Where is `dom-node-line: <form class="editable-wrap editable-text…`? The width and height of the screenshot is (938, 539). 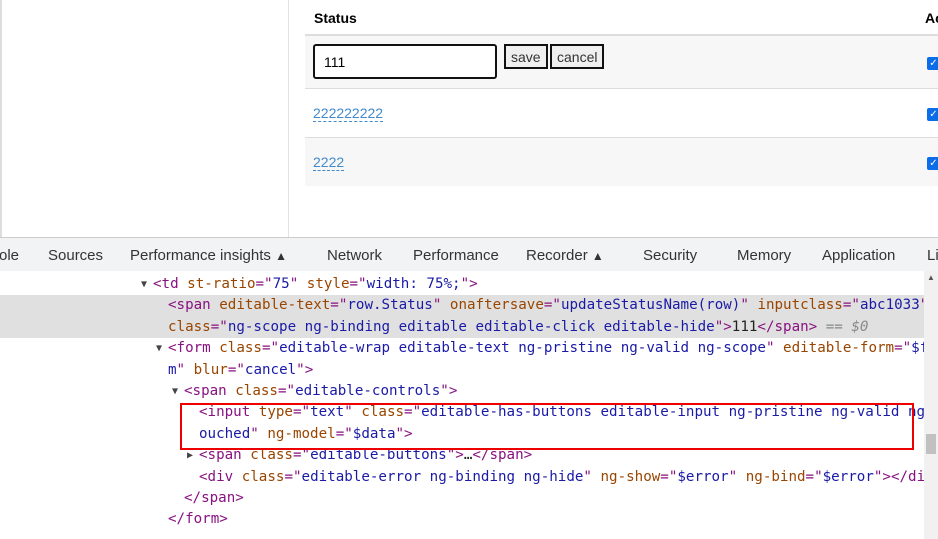
dom-node-line: <form class="editable-wrap editable-text… is located at coordinates (462, 349).